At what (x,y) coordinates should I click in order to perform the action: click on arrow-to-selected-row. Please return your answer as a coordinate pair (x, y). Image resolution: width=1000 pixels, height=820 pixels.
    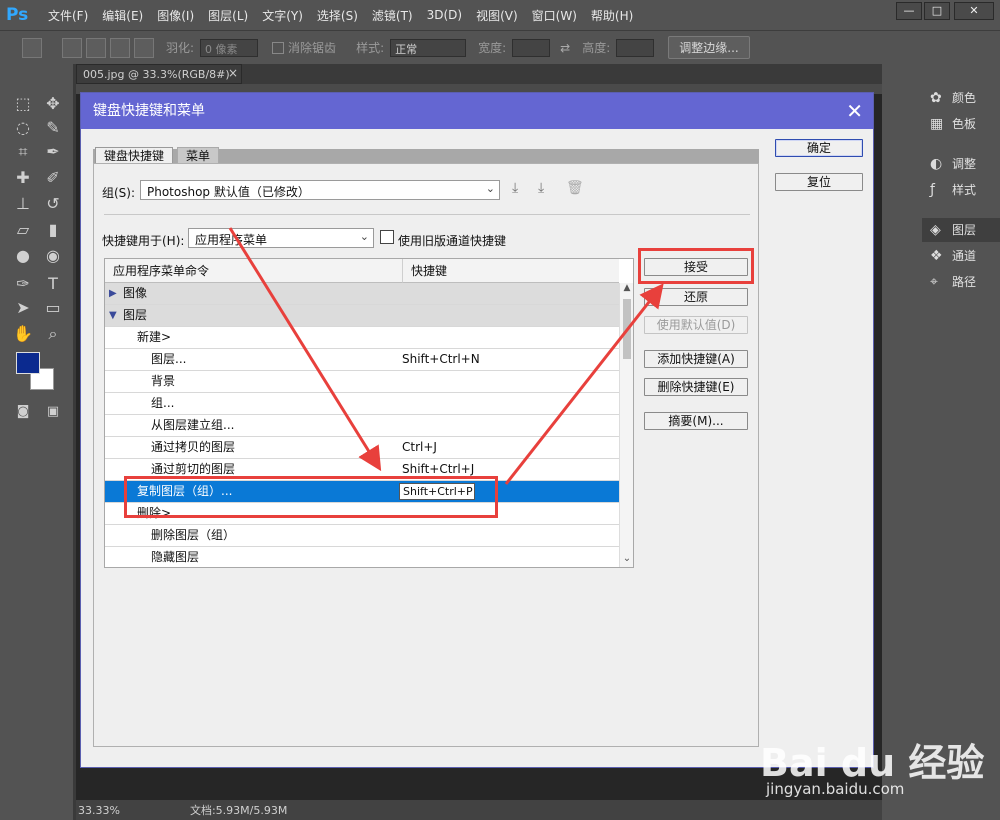
    Looking at the image, I should click on (305, 349).